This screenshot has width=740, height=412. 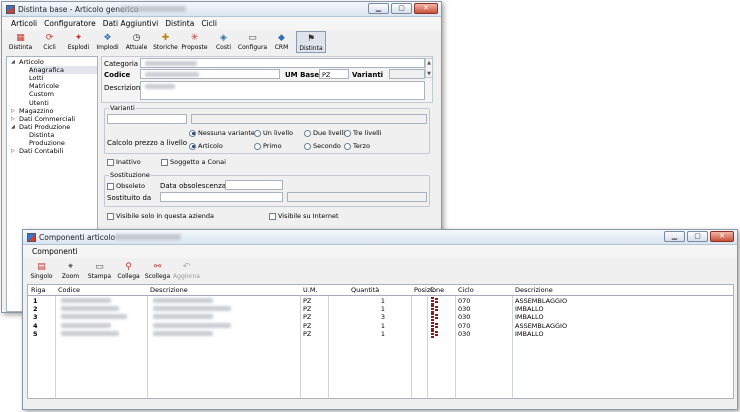 I want to click on toolbar-scollega-button-4: ⚯ Scollega, so click(x=157, y=270).